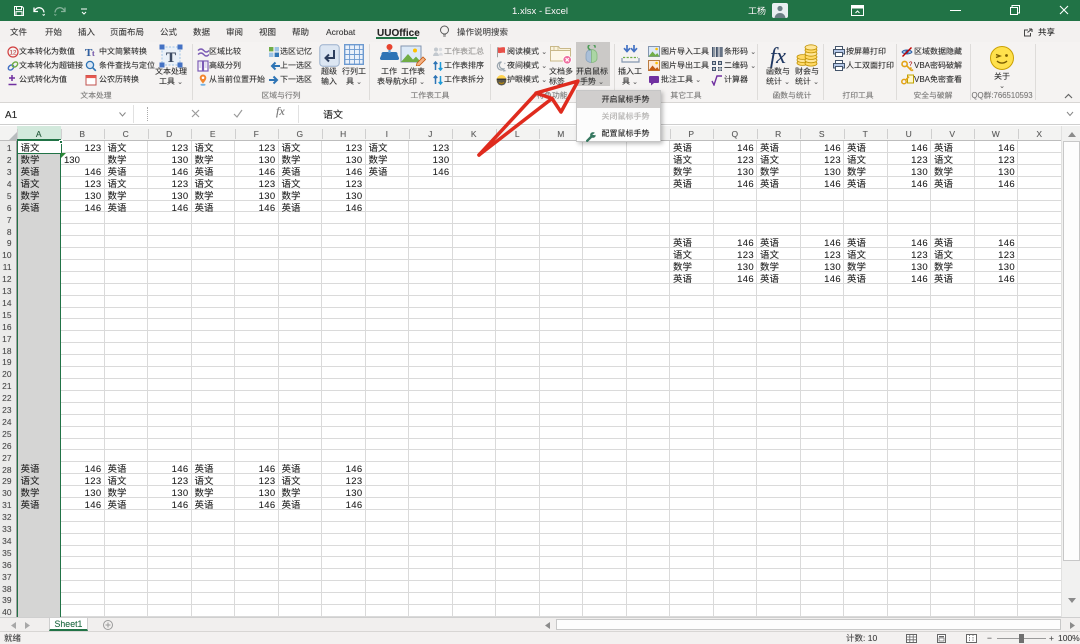 Image resolution: width=1080 pixels, height=644 pixels. What do you see at coordinates (778, 56) in the screenshot?
I see `svg-text: fx` at bounding box center [778, 56].